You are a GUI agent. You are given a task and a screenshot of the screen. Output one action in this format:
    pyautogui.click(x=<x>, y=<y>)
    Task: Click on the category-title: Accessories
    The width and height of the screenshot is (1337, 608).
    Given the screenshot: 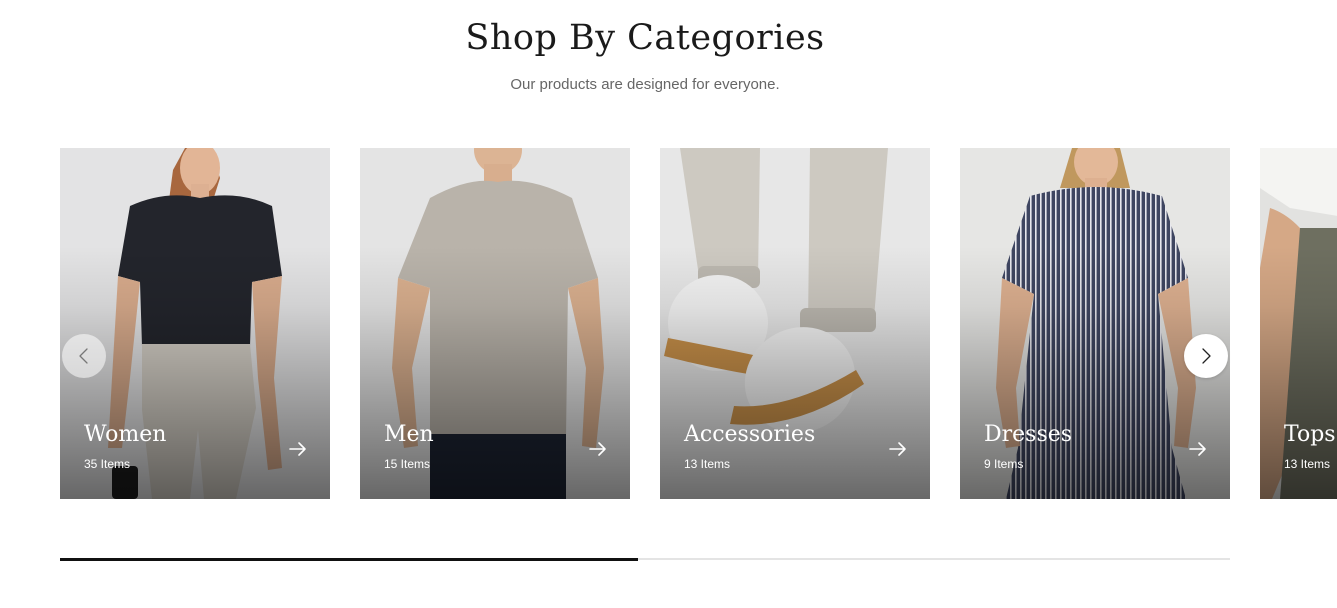 What is the action you would take?
    pyautogui.click(x=750, y=434)
    